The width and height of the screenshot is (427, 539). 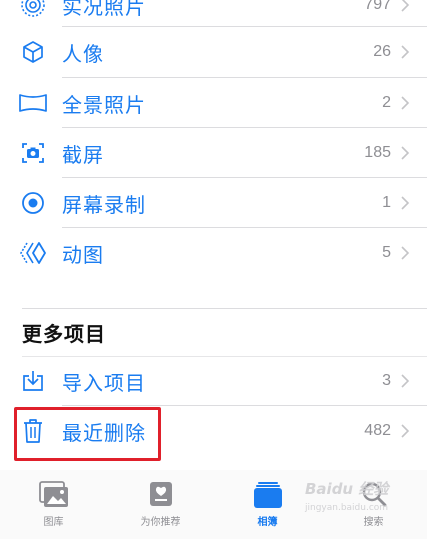 I want to click on import-icon, so click(x=33, y=381).